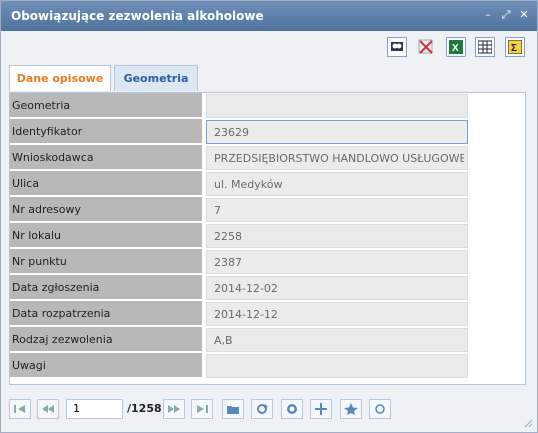 The image size is (538, 433). What do you see at coordinates (337, 366) in the screenshot?
I see `uwagi-field` at bounding box center [337, 366].